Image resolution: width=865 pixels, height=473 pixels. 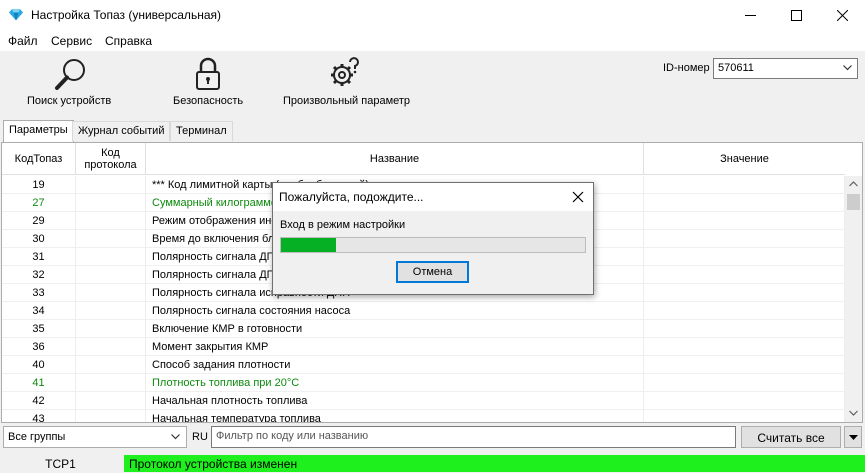 I want to click on table-row: 41 Плотность топлива при 20°С, so click(x=423, y=383).